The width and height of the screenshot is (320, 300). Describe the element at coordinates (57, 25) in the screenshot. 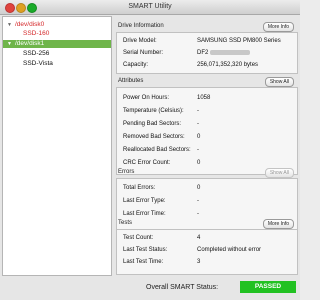

I see `disk-item-disk0: ▼ /dev/disk0` at that location.